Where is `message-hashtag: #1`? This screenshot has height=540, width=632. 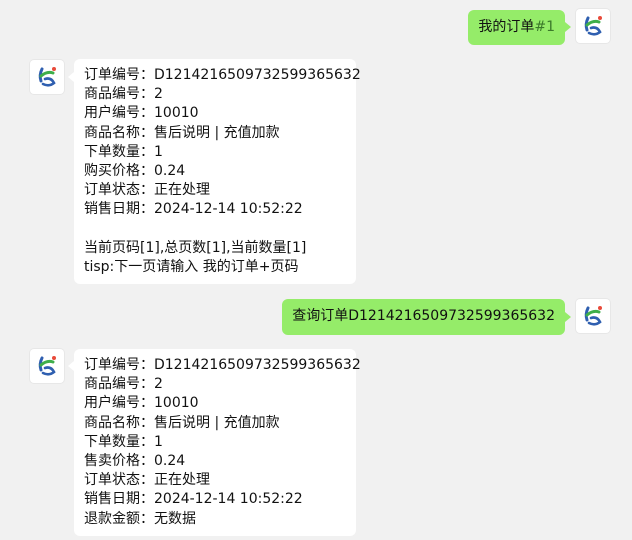 message-hashtag: #1 is located at coordinates (544, 27).